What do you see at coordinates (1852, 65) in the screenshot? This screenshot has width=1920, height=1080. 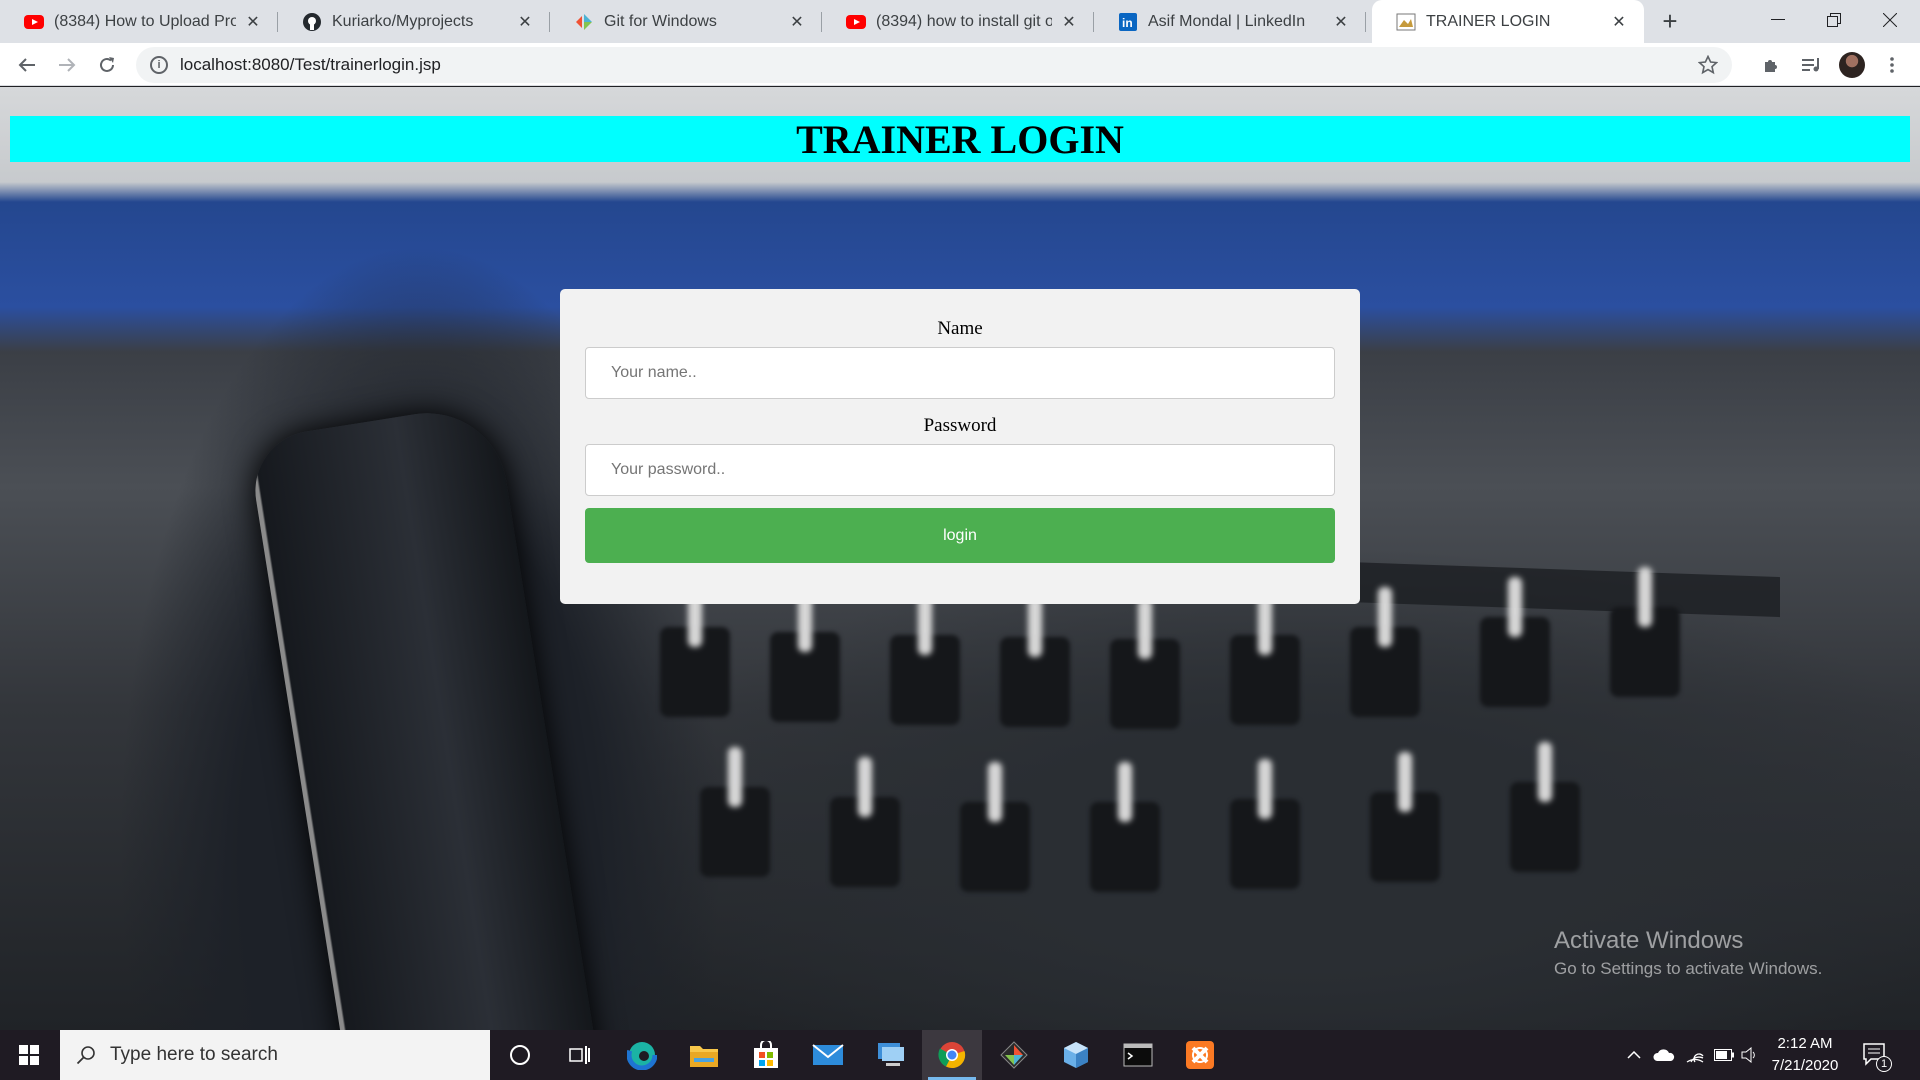 I see `profile-avatar` at bounding box center [1852, 65].